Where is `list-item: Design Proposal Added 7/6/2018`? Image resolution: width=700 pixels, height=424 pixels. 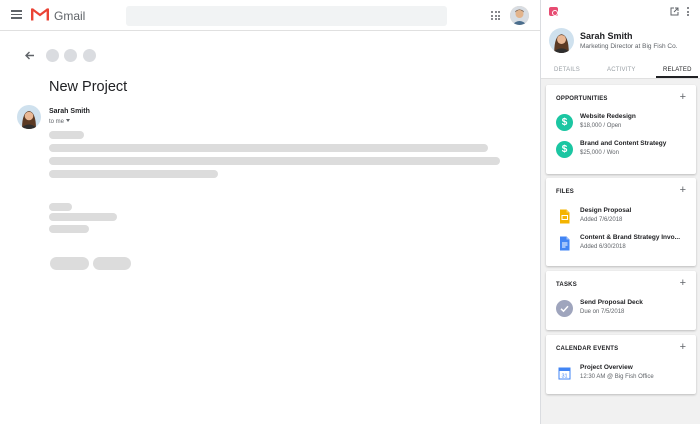 list-item: Design Proposal Added 7/6/2018 is located at coordinates (623, 217).